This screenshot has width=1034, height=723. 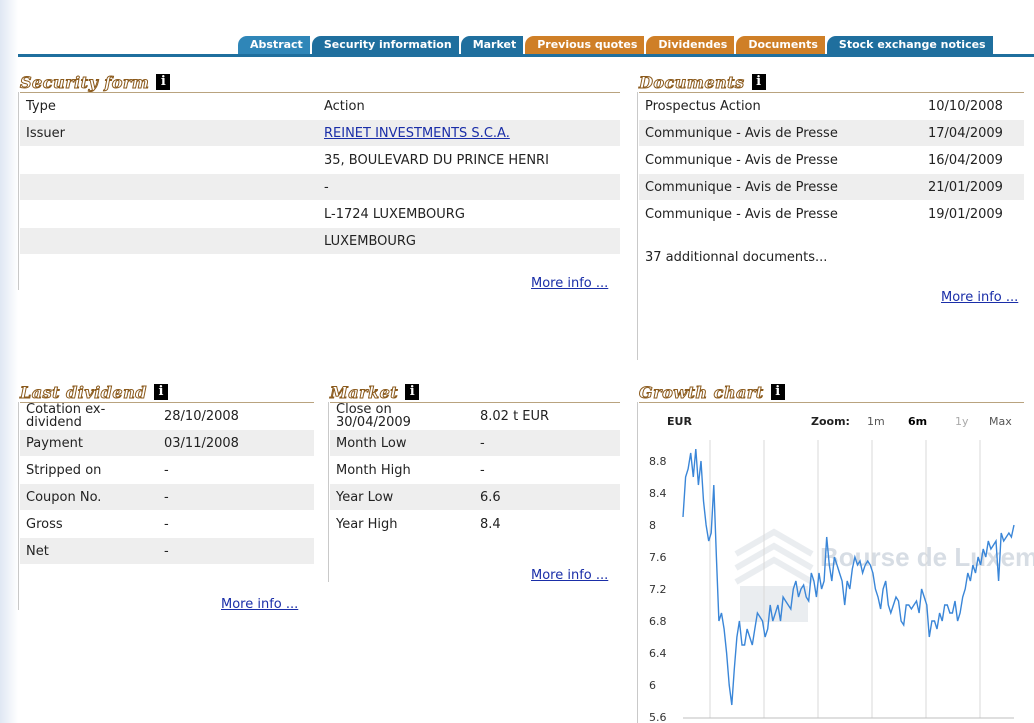 I want to click on table-row: Month High -, so click(x=475, y=470).